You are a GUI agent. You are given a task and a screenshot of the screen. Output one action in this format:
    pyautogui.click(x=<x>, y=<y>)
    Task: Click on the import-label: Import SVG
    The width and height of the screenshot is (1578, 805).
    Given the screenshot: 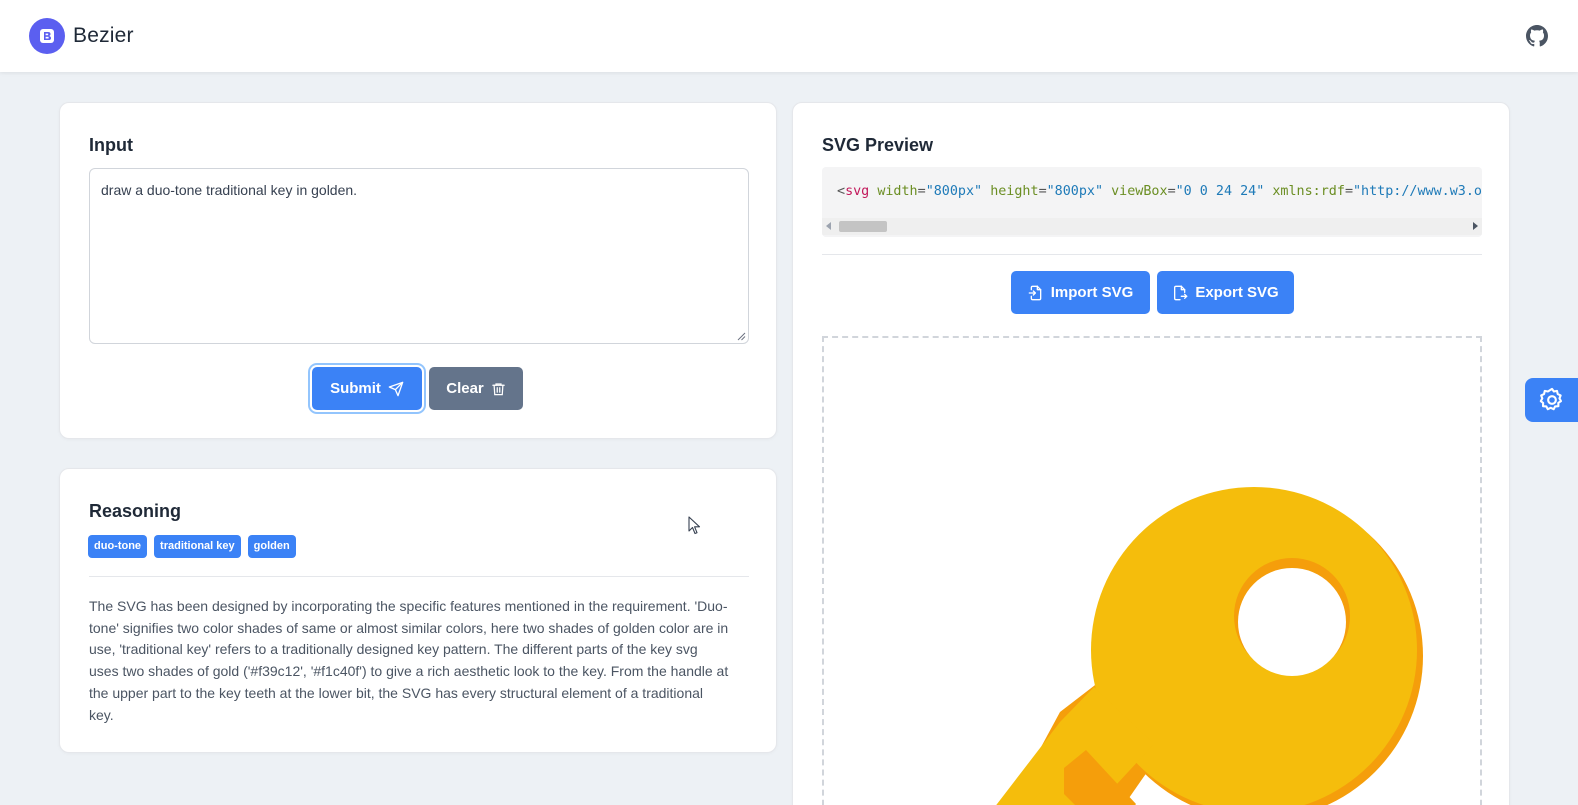 What is the action you would take?
    pyautogui.click(x=1092, y=292)
    